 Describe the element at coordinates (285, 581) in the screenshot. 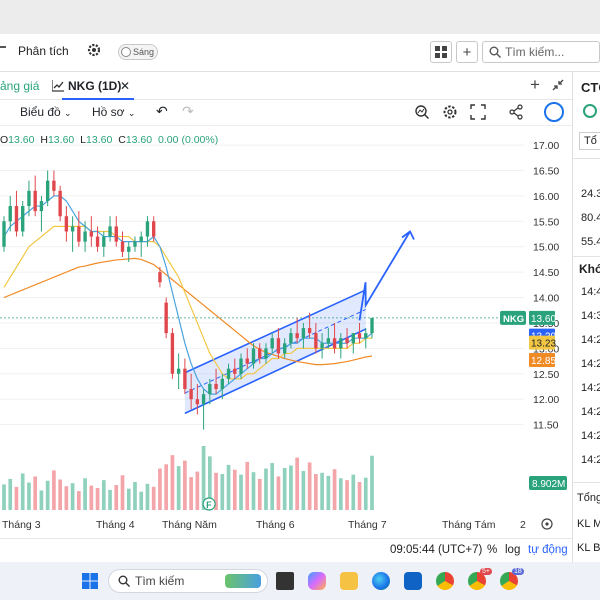

I see `task-view-icon` at that location.